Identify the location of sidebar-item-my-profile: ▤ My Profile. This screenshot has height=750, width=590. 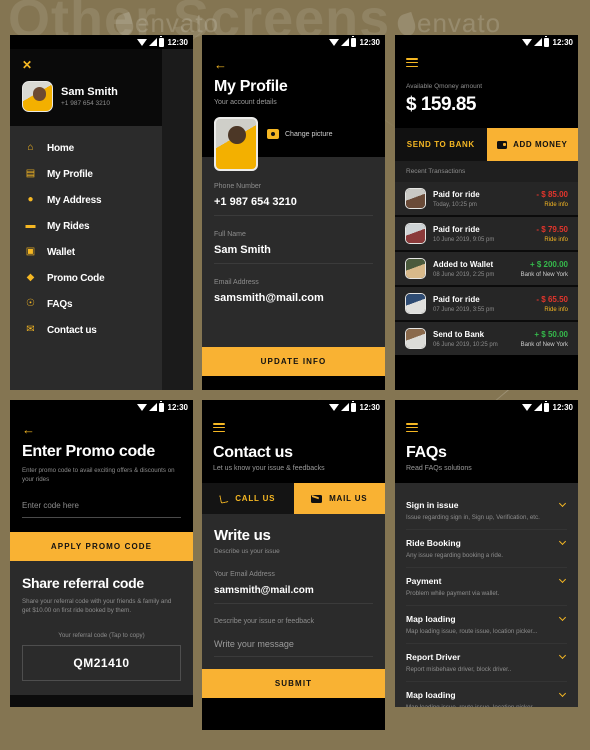
(86, 174).